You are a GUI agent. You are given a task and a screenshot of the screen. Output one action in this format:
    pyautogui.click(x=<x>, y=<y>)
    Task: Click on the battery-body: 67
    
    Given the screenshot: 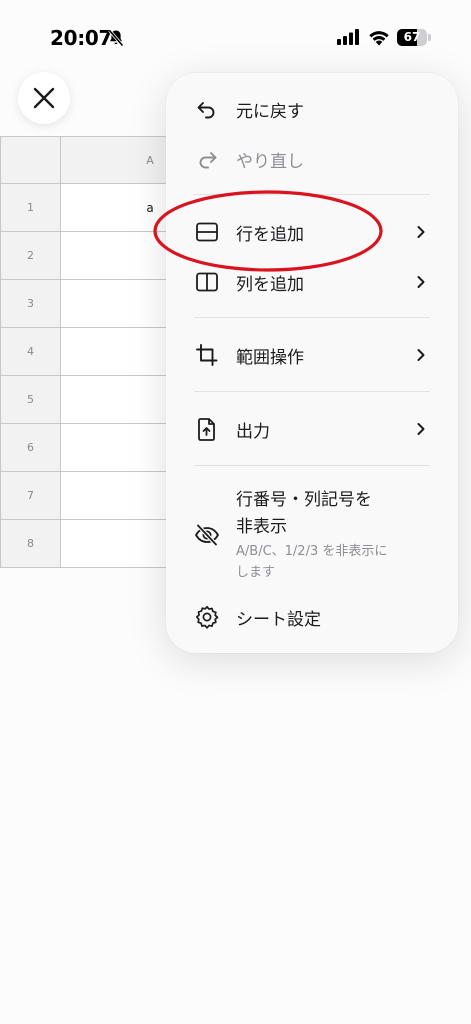 What is the action you would take?
    pyautogui.click(x=412, y=37)
    